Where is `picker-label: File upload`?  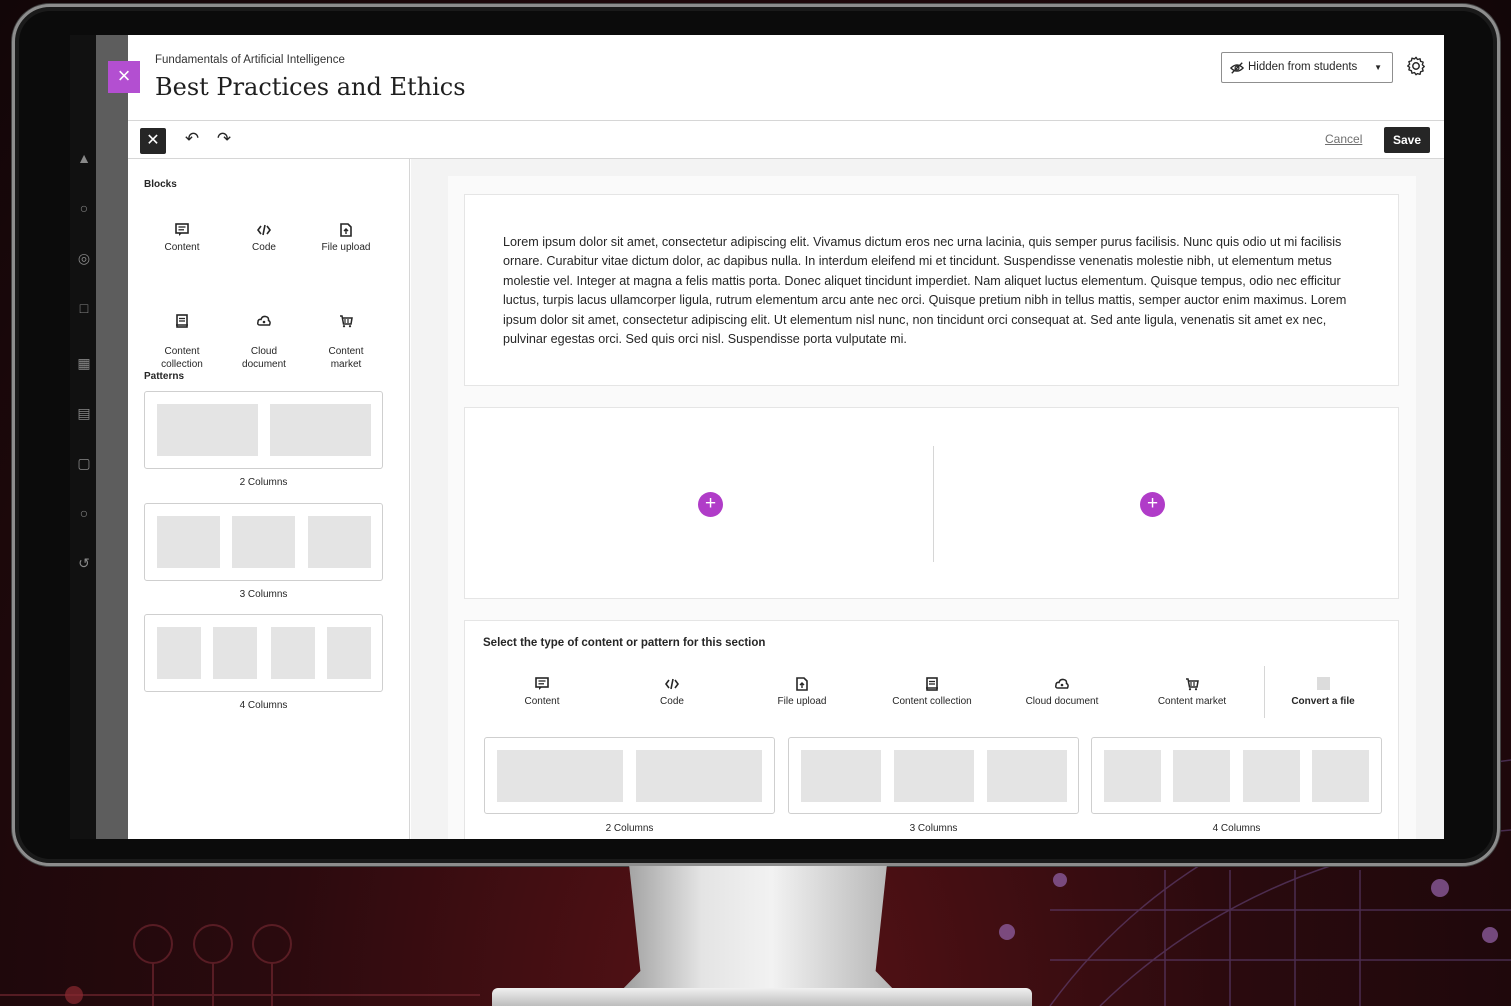 picker-label: File upload is located at coordinates (802, 701).